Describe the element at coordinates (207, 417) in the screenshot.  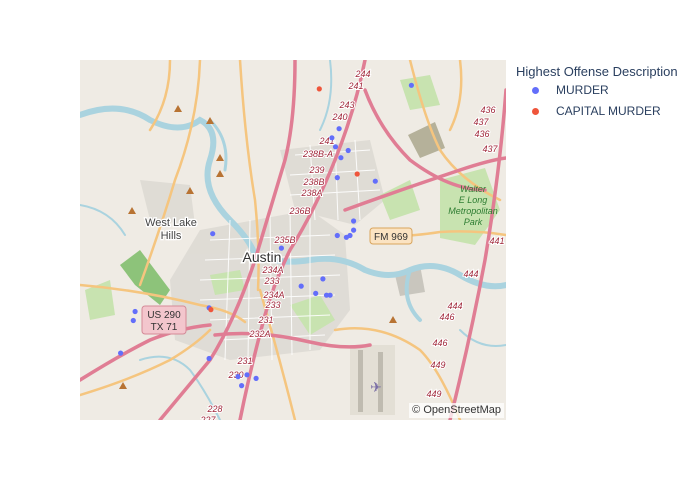
I see `exit-number-label: 227` at that location.